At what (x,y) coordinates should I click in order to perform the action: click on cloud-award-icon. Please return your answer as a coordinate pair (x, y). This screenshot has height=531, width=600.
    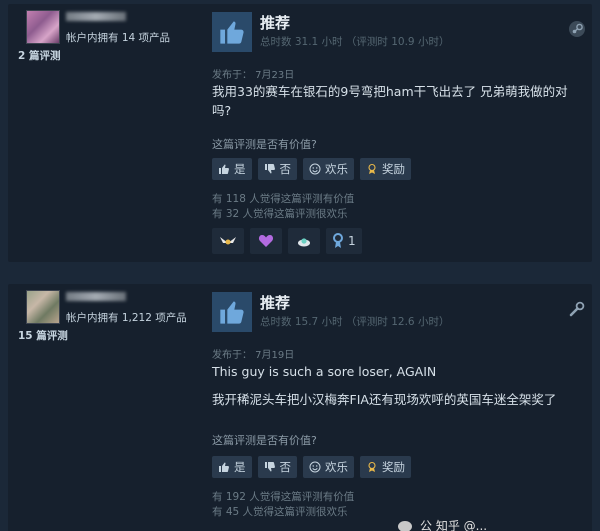
    Looking at the image, I should click on (304, 242).